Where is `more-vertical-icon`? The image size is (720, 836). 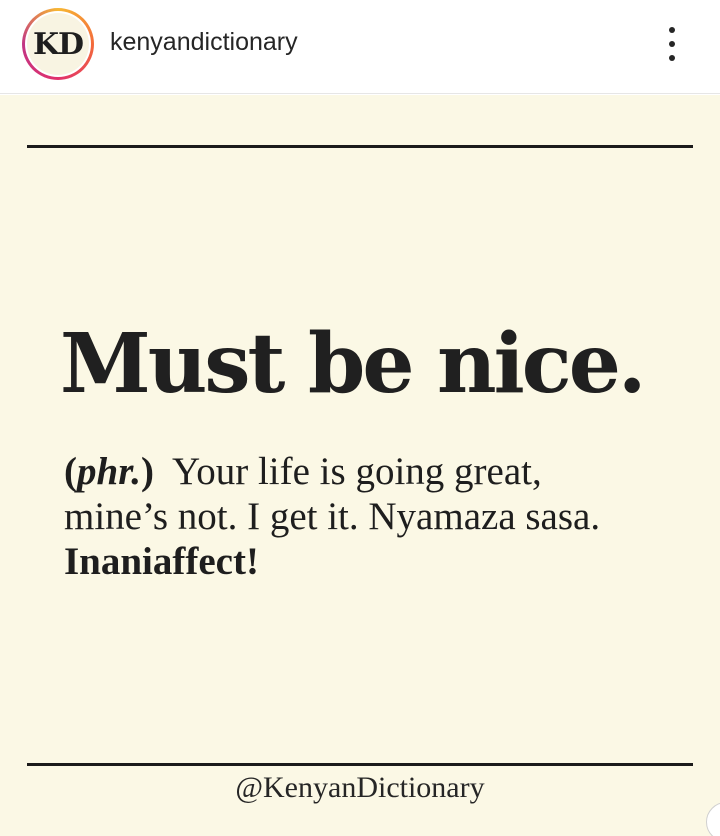
more-vertical-icon is located at coordinates (672, 44).